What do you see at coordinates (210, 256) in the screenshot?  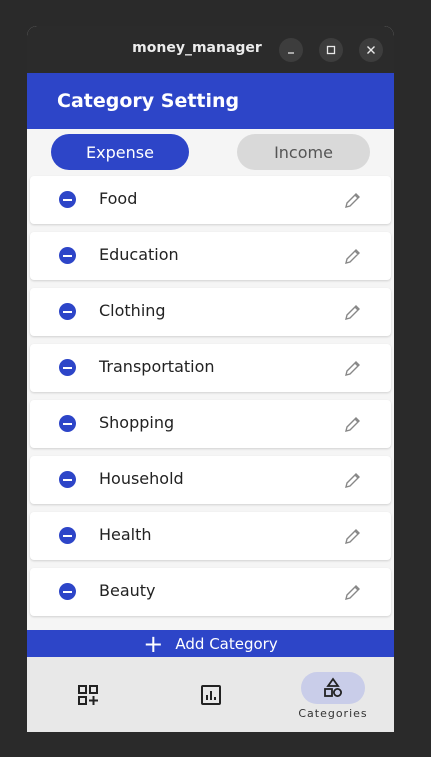 I see `category-row: Education` at bounding box center [210, 256].